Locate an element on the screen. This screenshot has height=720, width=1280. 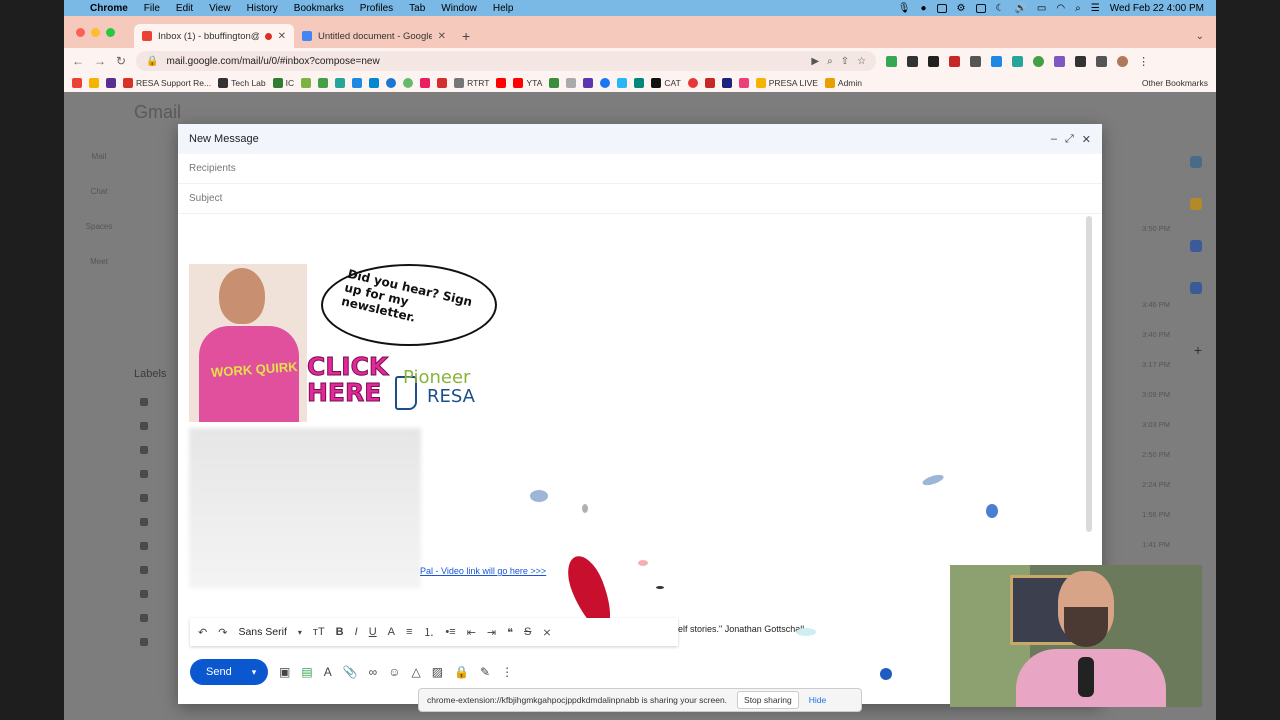
lock-icon: 🔒 is located at coordinates (152, 61).